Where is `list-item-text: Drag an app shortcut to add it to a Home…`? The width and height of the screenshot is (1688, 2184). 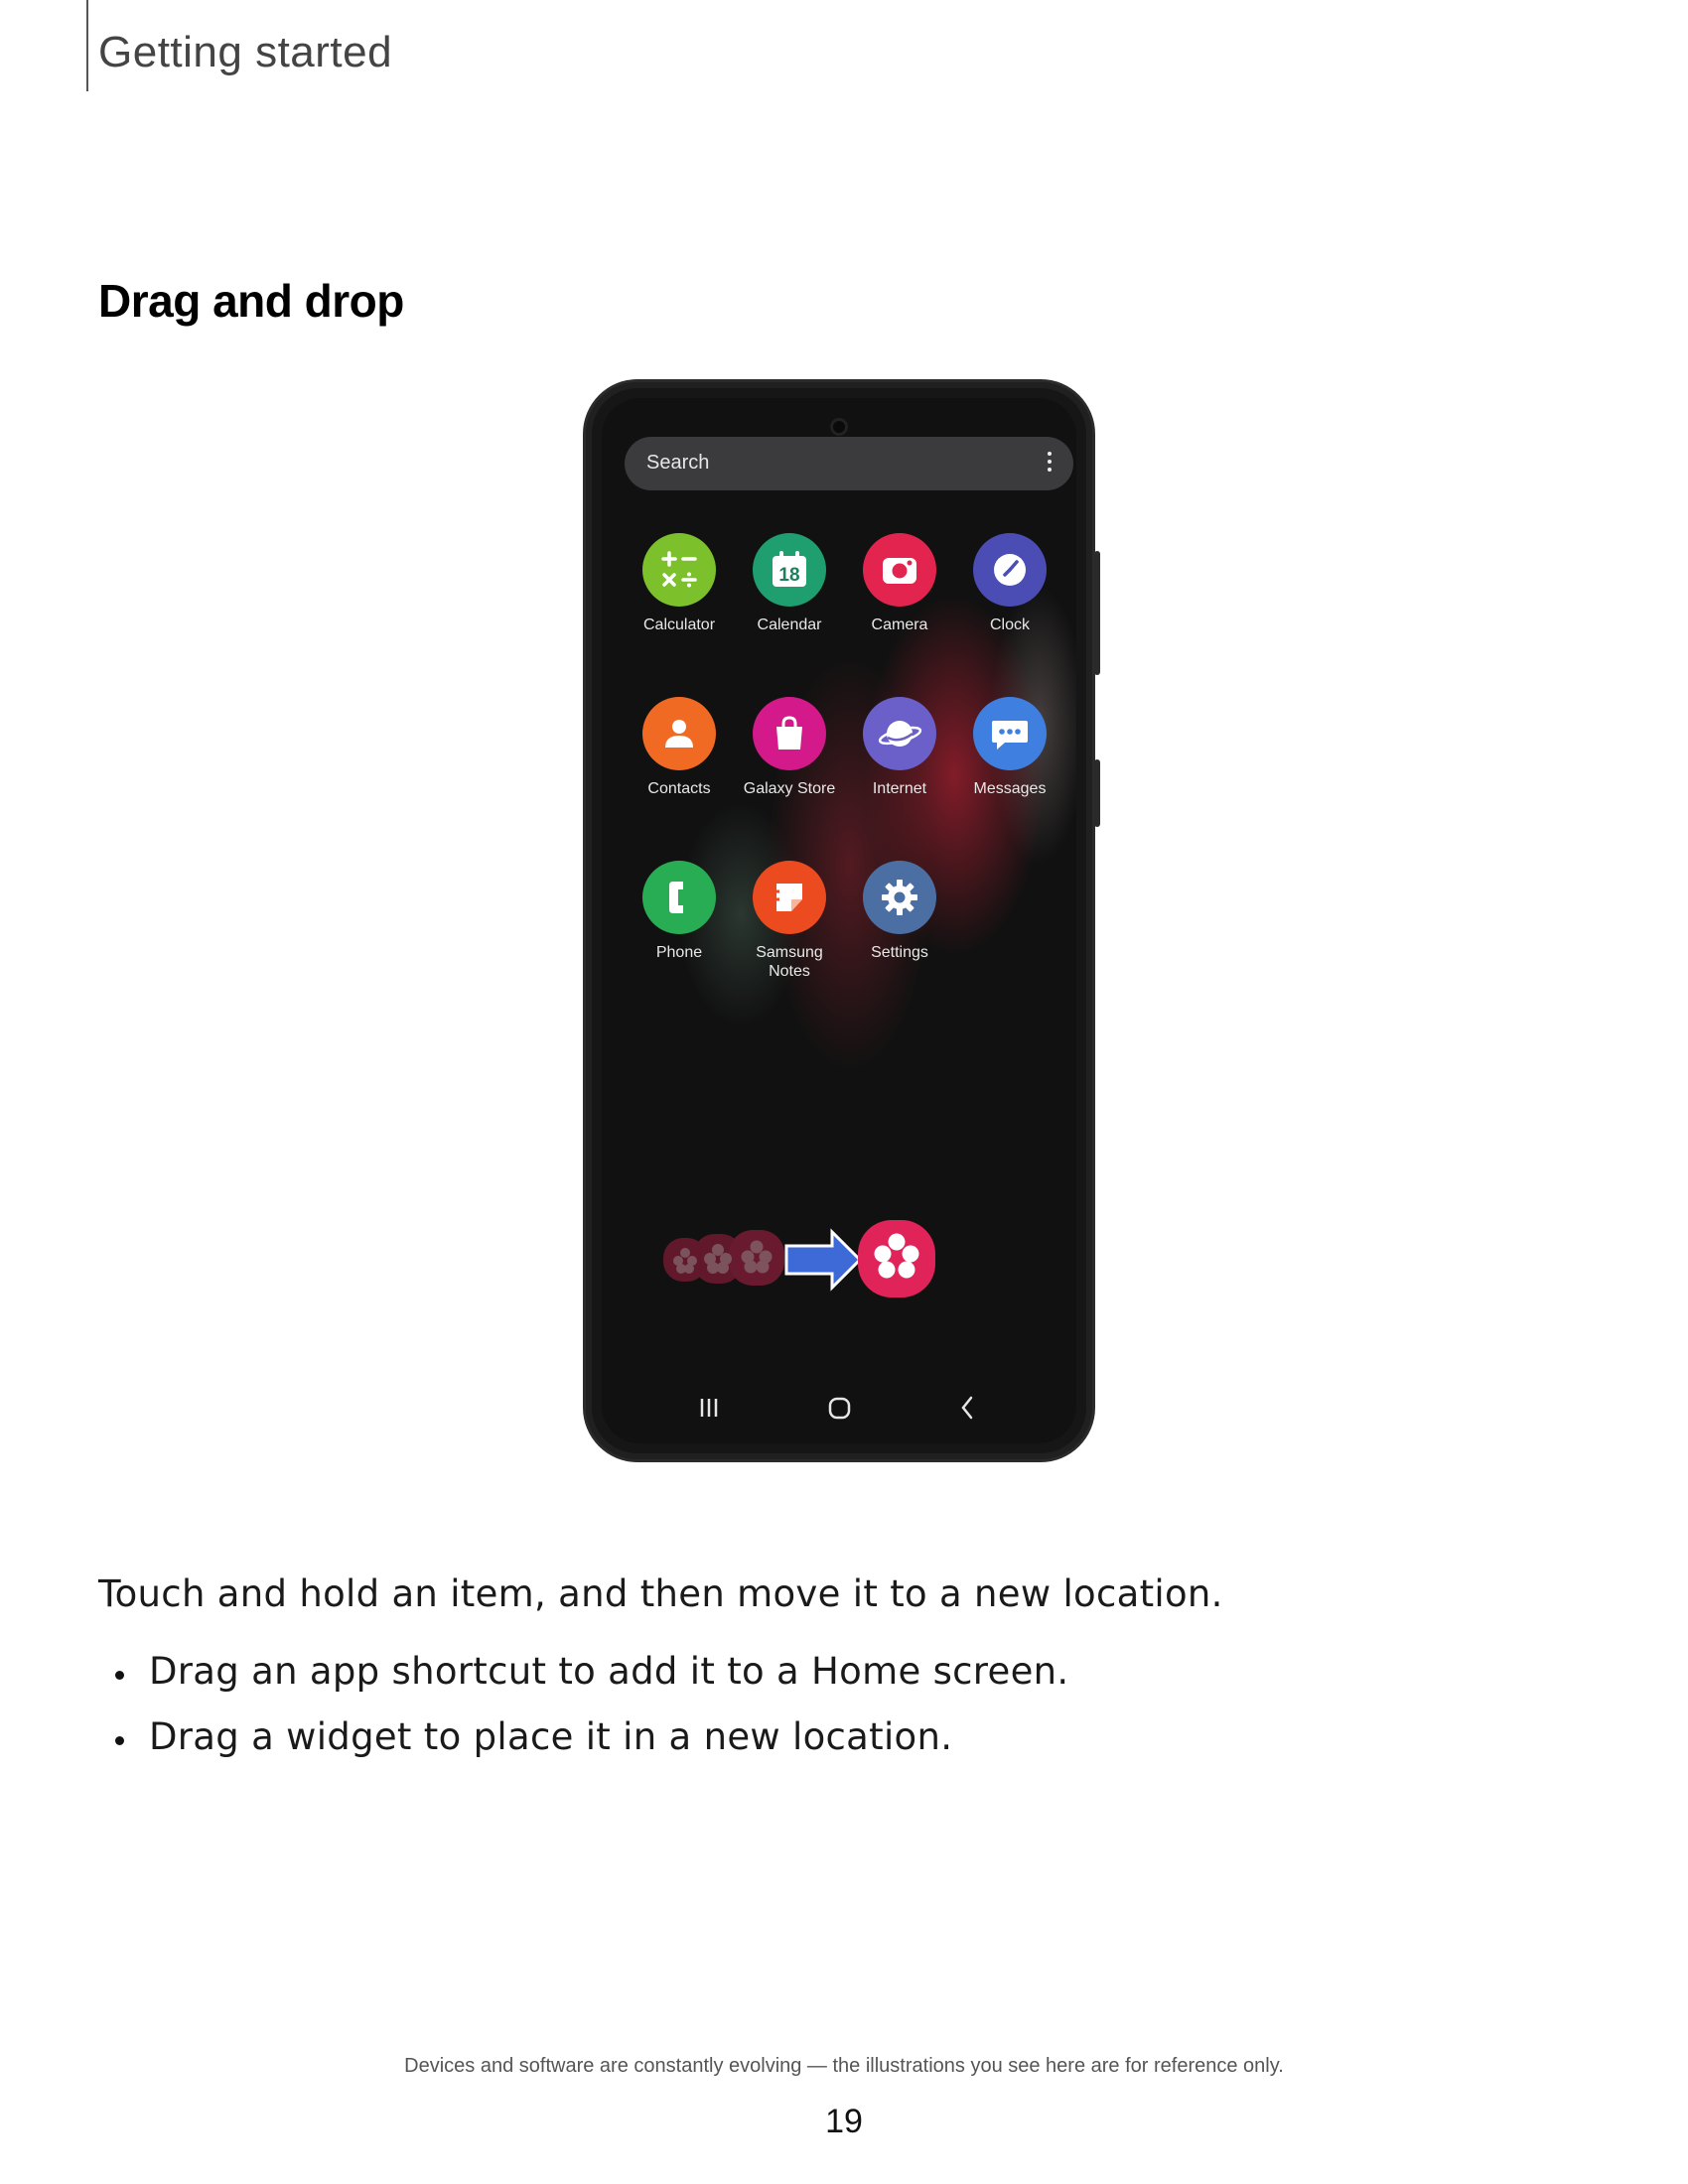 list-item-text: Drag an app shortcut to add it to a Home… is located at coordinates (609, 1671).